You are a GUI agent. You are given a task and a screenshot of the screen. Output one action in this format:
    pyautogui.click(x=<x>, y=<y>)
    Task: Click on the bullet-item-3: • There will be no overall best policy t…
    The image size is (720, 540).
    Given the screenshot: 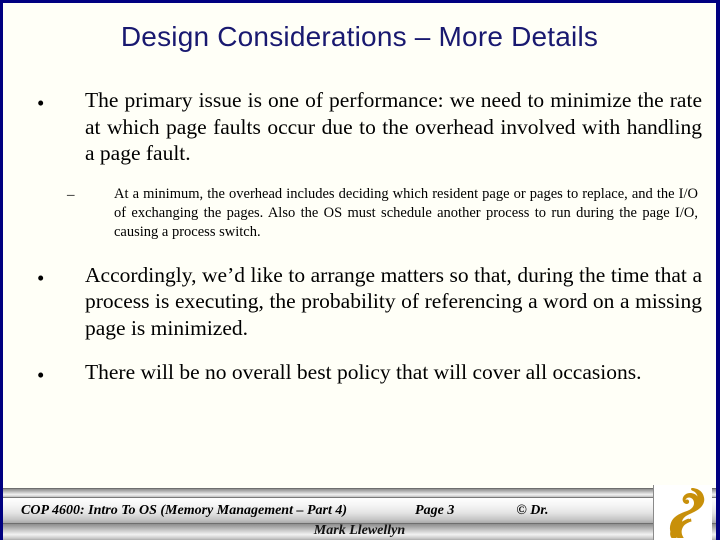 What is the action you would take?
    pyautogui.click(x=359, y=372)
    